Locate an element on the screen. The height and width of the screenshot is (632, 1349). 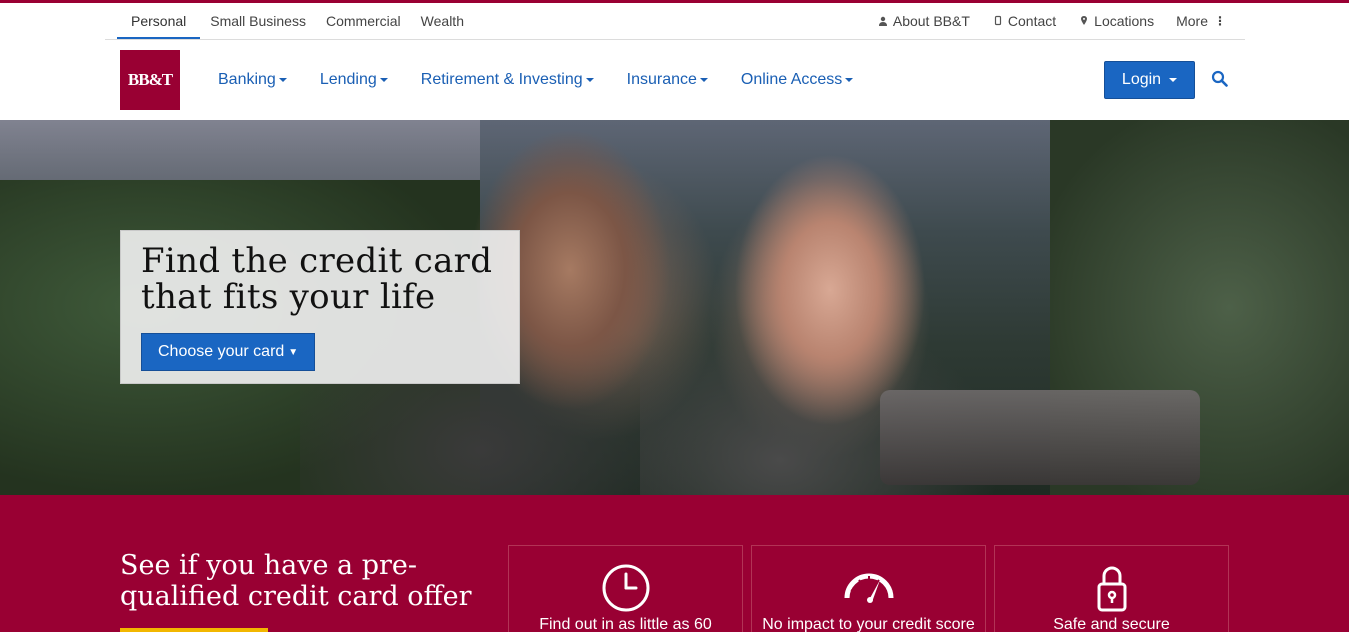
padlock-icon is located at coordinates (1112, 588).